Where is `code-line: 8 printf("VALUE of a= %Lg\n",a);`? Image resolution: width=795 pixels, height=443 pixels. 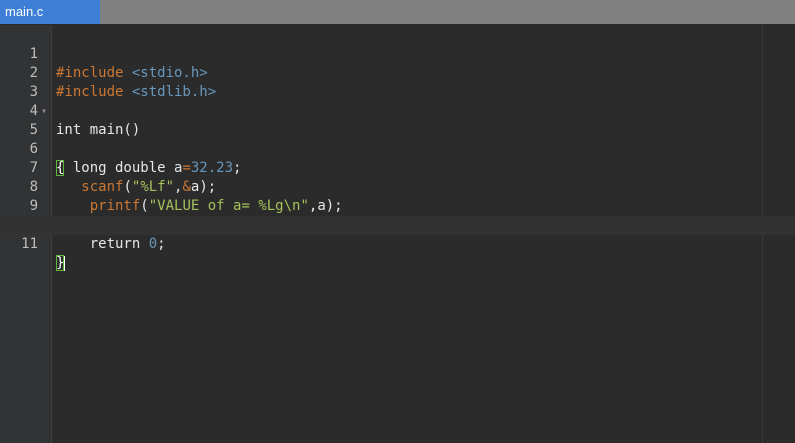
code-line: 8 printf("VALUE of a= %Lg\n",a); is located at coordinates (397, 186).